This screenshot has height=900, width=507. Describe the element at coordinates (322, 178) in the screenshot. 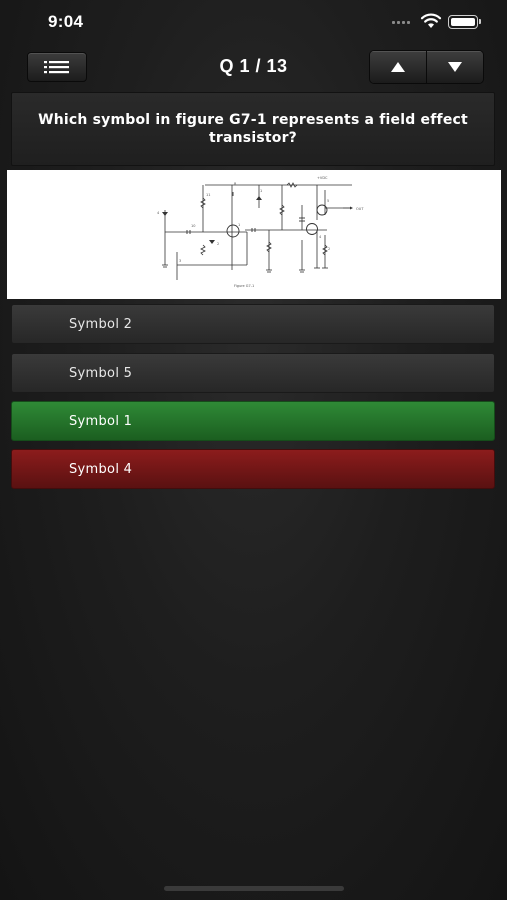

I see `vcc-label: +VDC` at that location.